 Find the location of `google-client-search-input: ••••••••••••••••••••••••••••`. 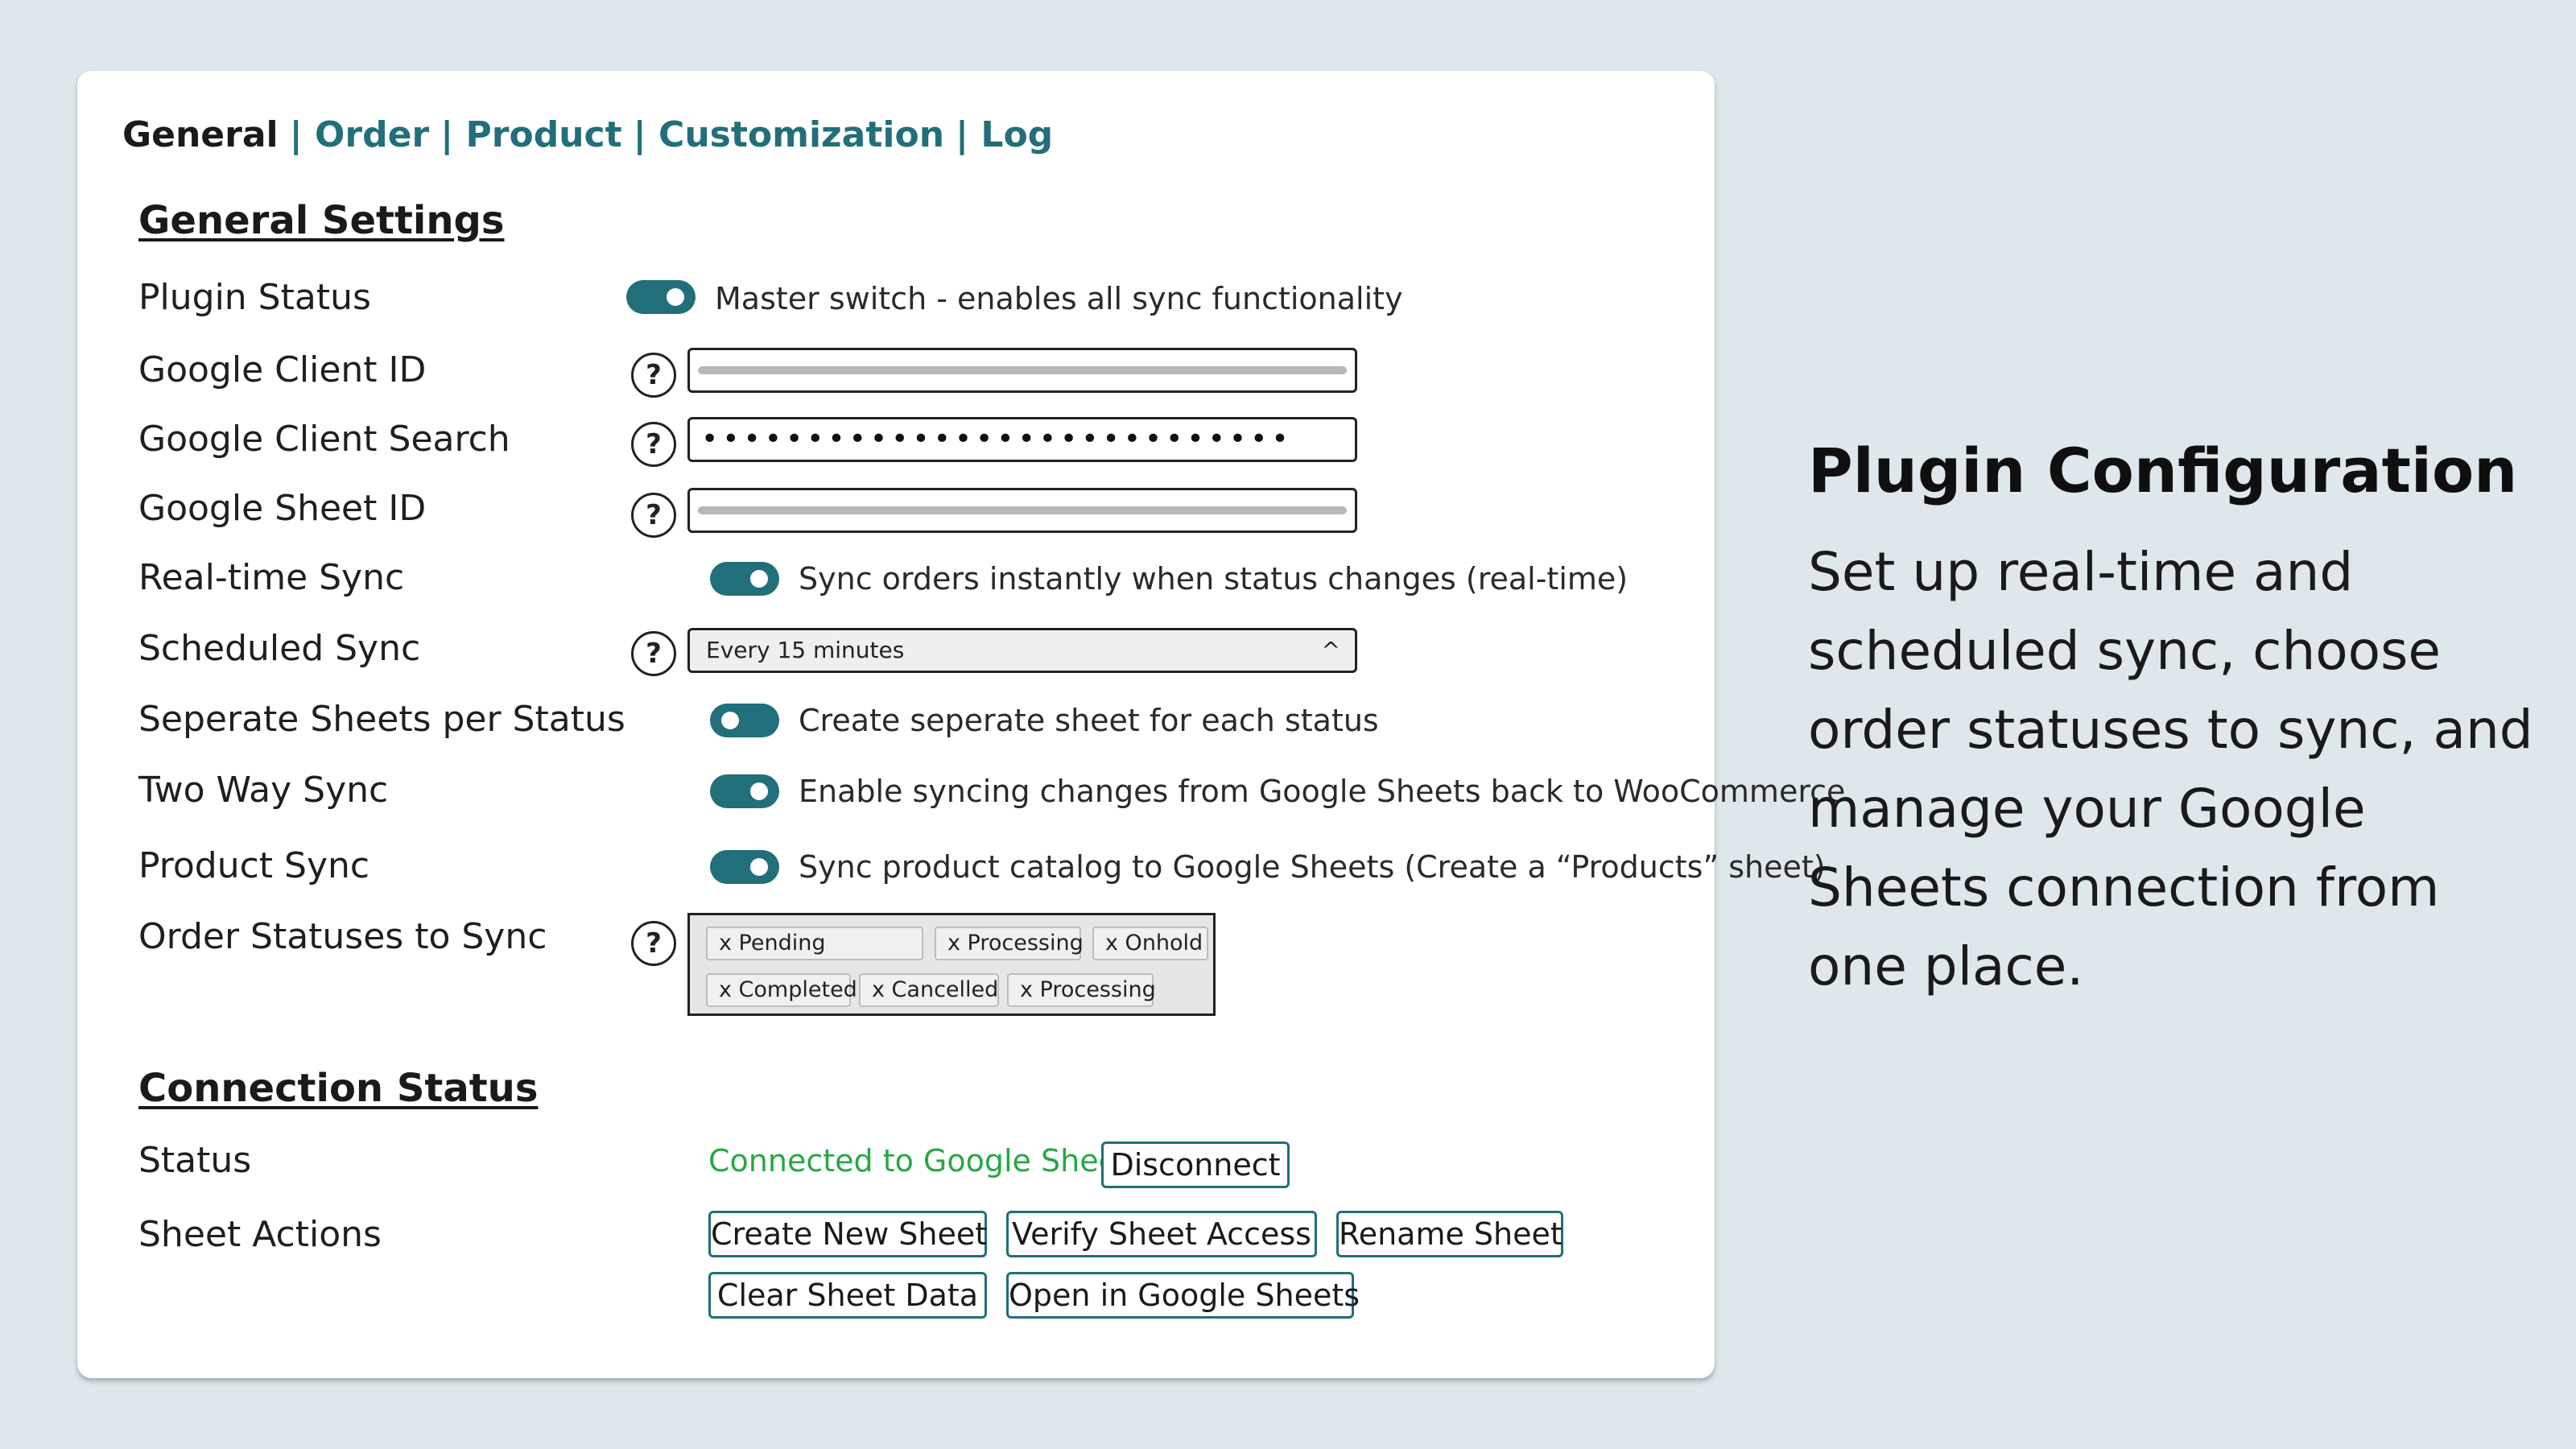

google-client-search-input: •••••••••••••••••••••••••••• is located at coordinates (1022, 439).